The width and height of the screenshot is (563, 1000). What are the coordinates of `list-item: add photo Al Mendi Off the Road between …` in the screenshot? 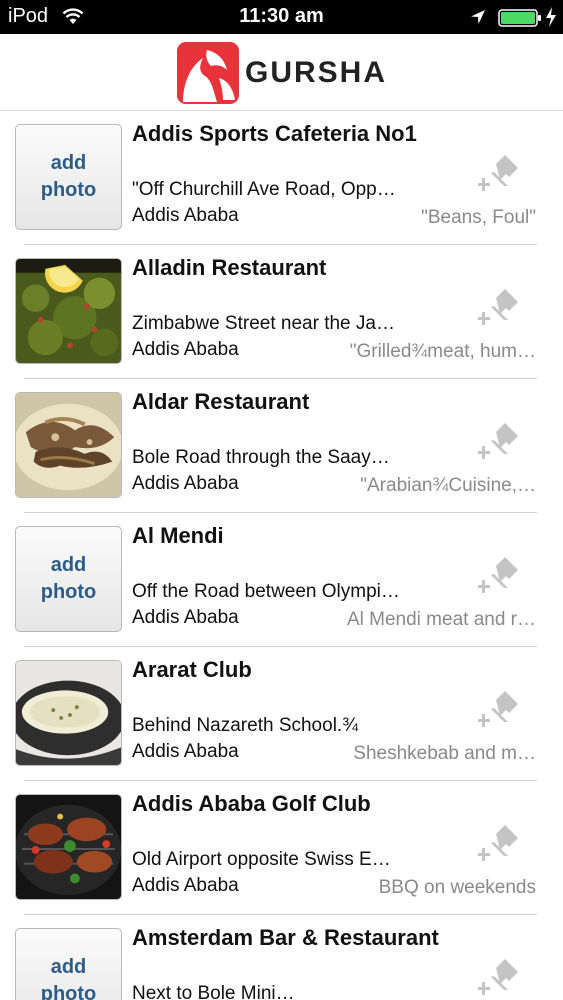 It's located at (281, 580).